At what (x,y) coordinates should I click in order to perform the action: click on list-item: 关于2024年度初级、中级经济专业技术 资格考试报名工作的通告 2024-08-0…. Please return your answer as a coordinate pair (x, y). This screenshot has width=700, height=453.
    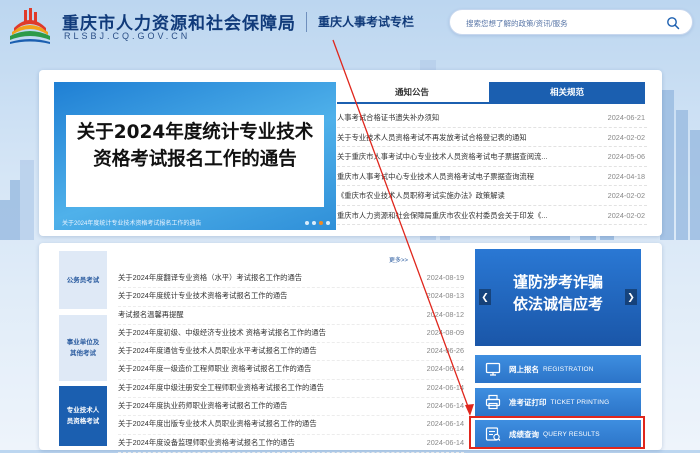
    Looking at the image, I should click on (291, 334).